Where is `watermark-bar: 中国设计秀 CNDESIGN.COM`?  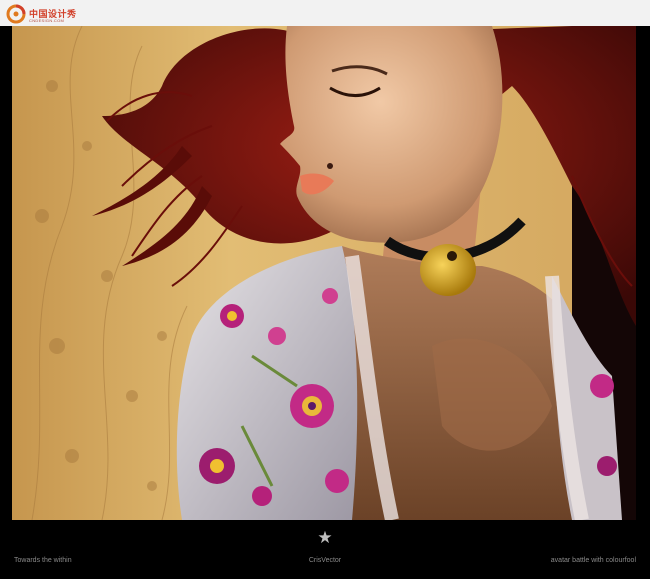
watermark-bar: 中国设计秀 CNDESIGN.COM is located at coordinates (325, 13).